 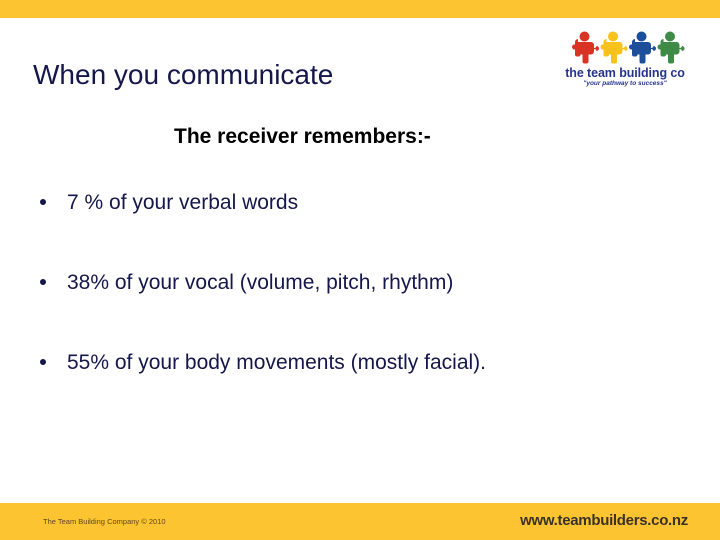 I want to click on footer-website: www.teambuilders.co.nz, so click(x=604, y=521).